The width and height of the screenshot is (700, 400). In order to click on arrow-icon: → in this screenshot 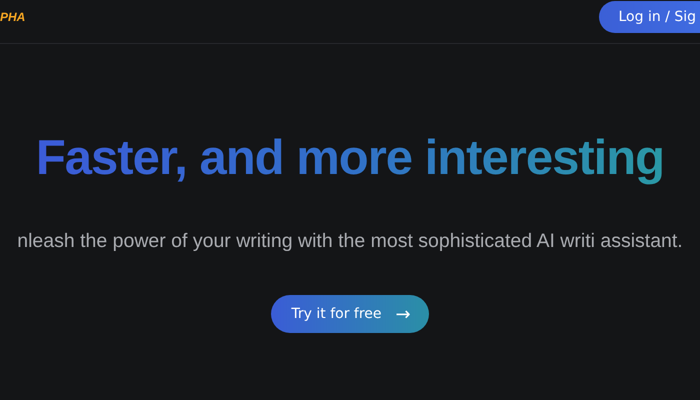, I will do `click(403, 314)`.